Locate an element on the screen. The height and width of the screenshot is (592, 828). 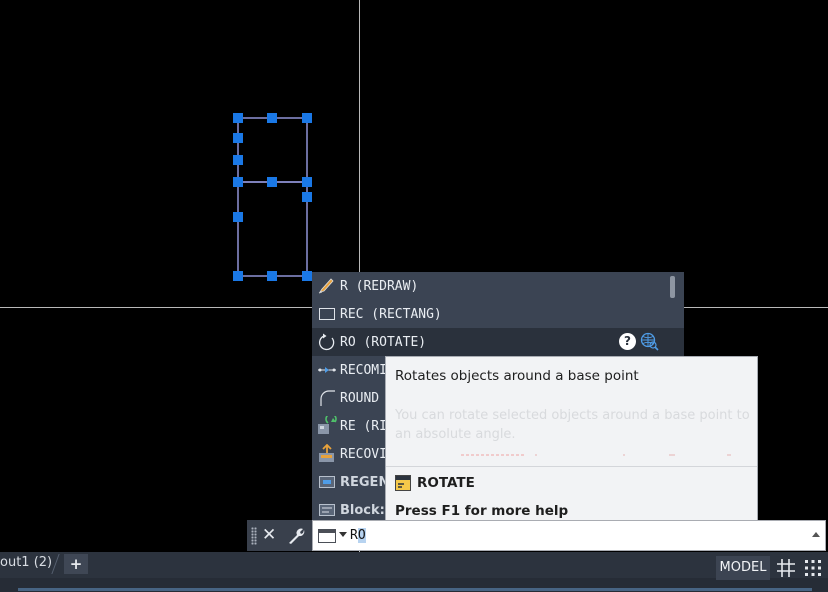
rotate-command-icon is located at coordinates (403, 483).